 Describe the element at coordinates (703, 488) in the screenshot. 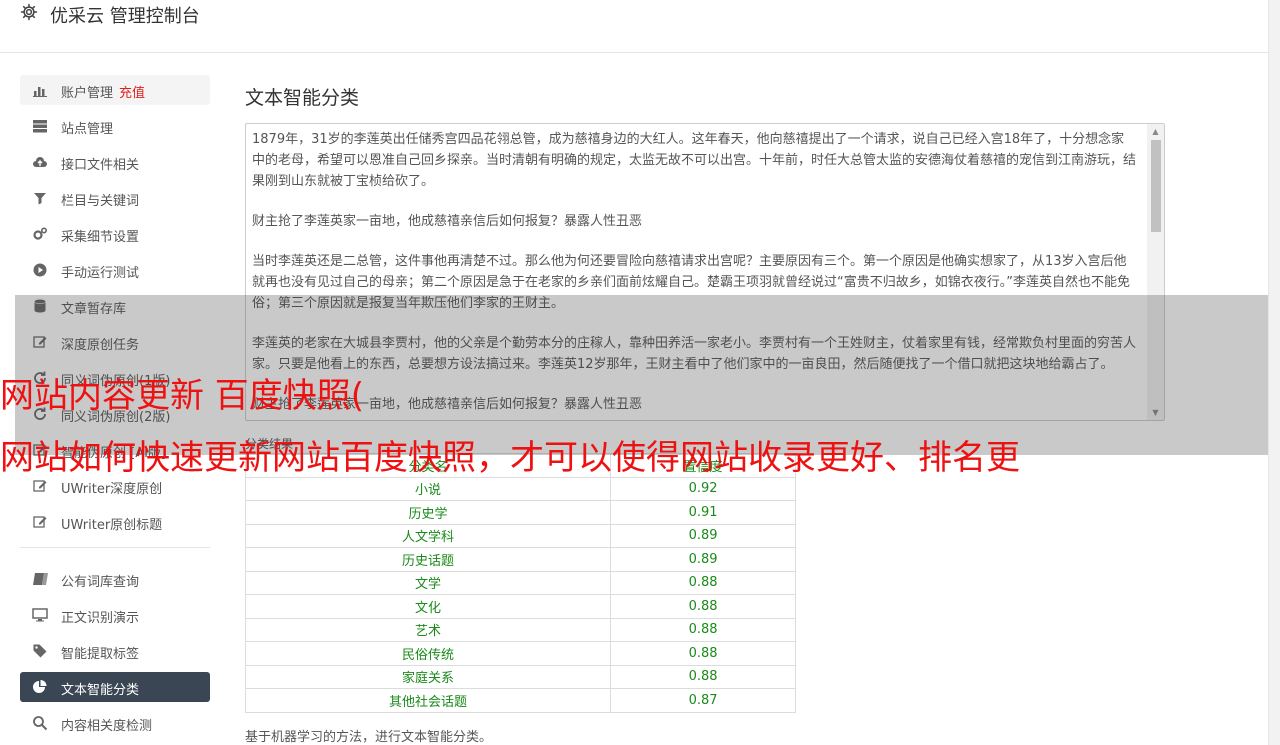

I see `confidence-cell: 0.92` at that location.